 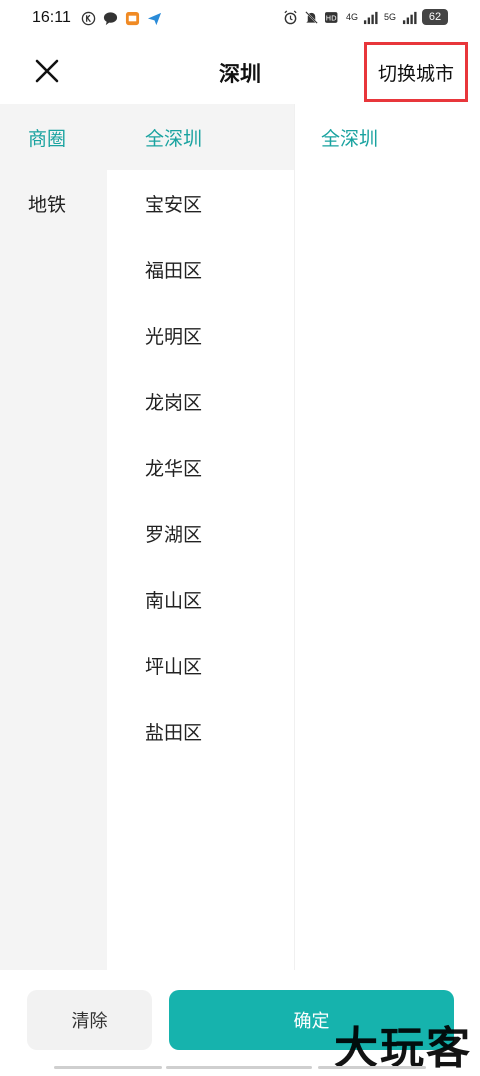 What do you see at coordinates (200, 203) in the screenshot?
I see `district-item: 宝安区` at bounding box center [200, 203].